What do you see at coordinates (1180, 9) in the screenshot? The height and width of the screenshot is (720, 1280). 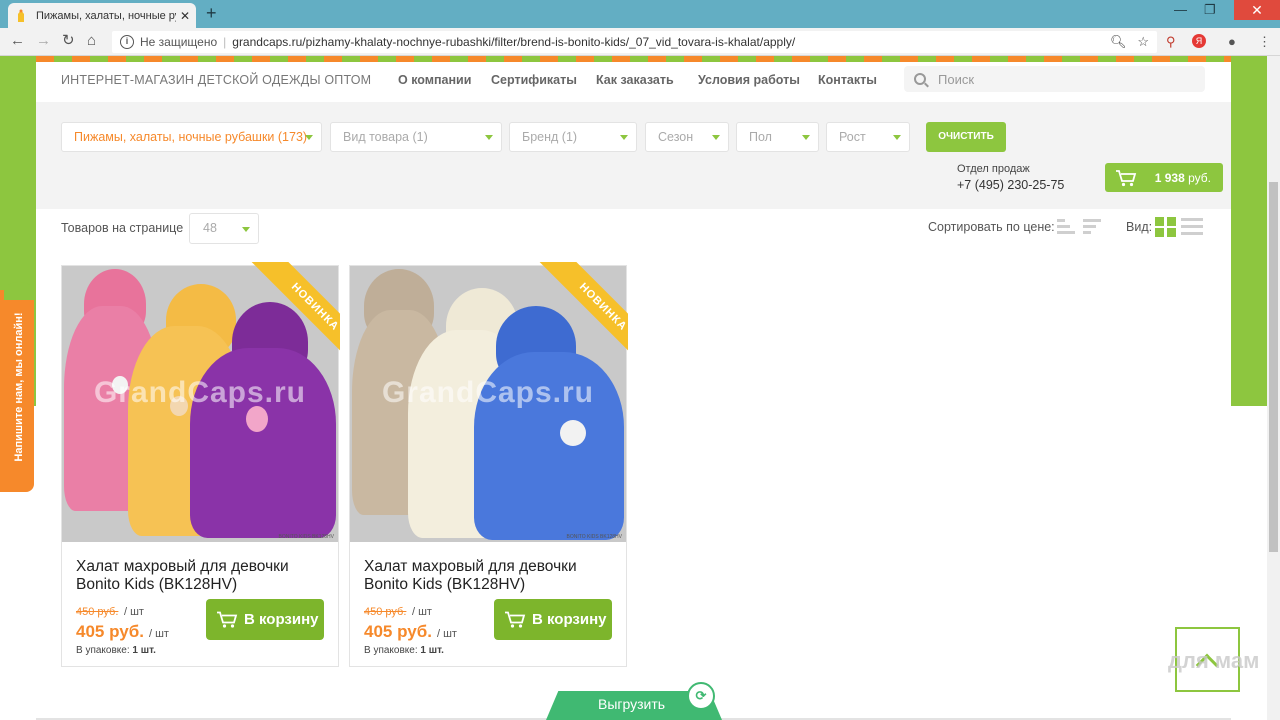 I see `minimize-button: —` at bounding box center [1180, 9].